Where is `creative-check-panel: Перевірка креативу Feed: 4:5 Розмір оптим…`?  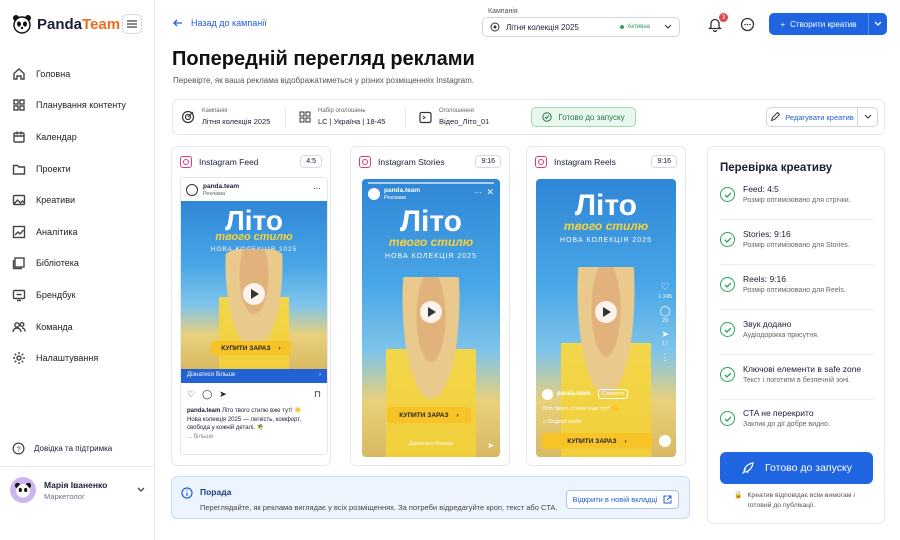
creative-check-panel: Перевірка креативу Feed: 4:5 Розмір оптим… is located at coordinates (796, 335).